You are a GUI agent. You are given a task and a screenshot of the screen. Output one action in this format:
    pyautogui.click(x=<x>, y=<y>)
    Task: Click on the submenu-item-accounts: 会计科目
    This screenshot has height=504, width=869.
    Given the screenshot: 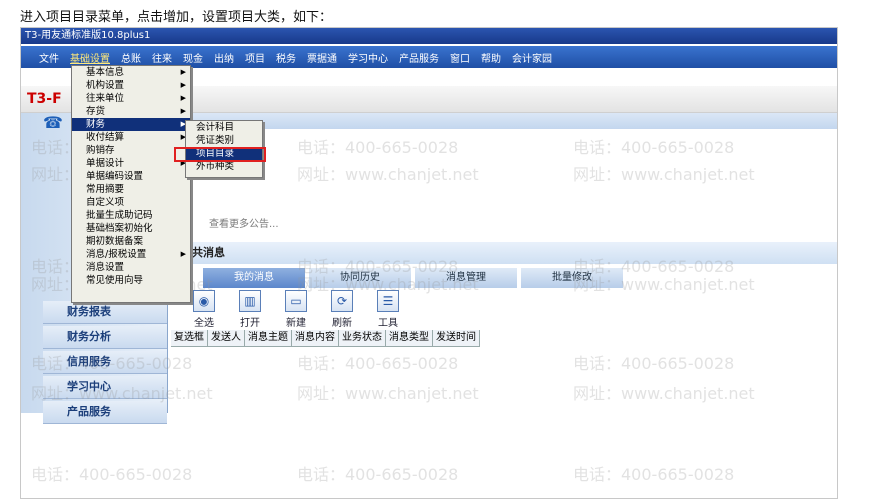 What is the action you would take?
    pyautogui.click(x=224, y=127)
    